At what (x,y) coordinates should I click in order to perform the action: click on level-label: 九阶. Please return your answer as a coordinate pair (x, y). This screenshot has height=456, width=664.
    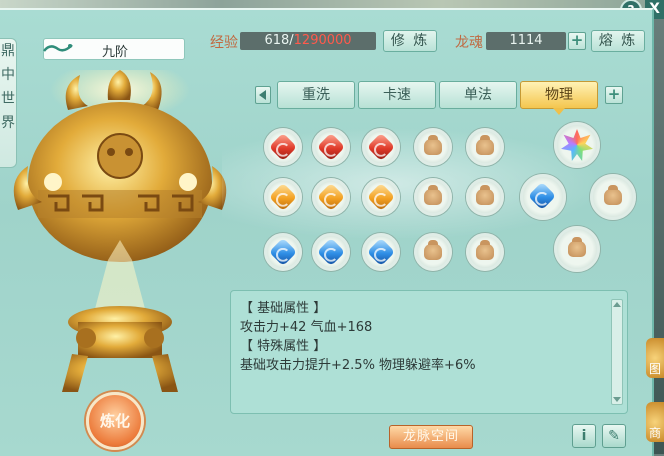
    Looking at the image, I should click on (115, 52).